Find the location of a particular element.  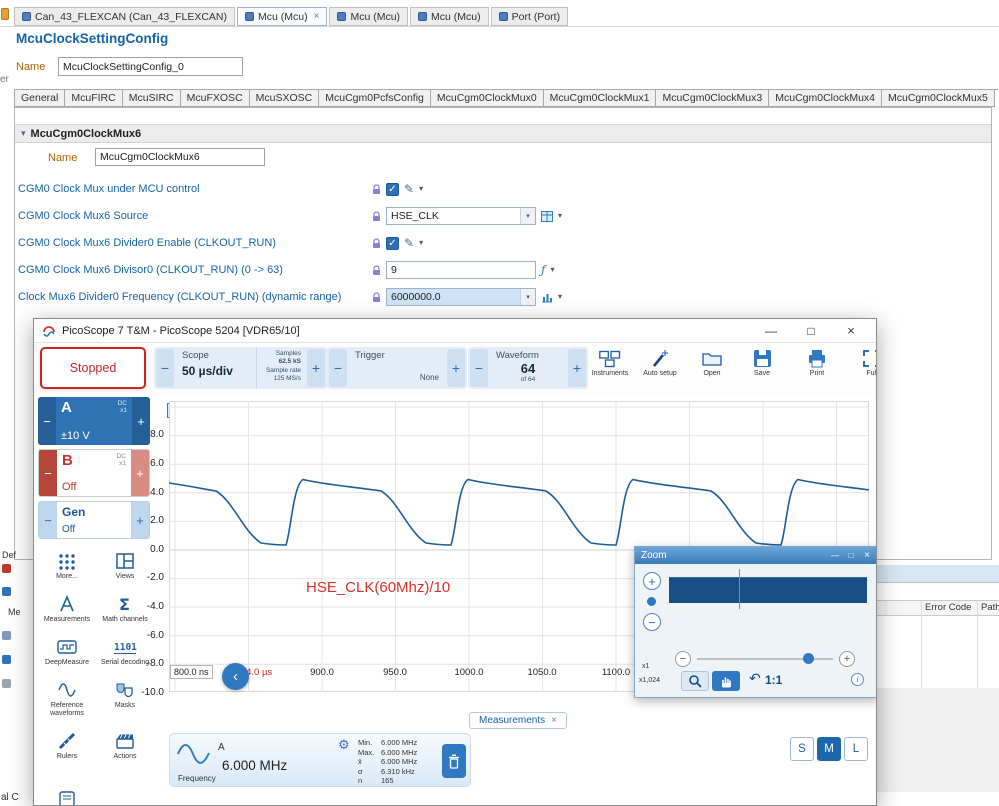

full-screen-button: Full is located at coordinates (862, 362).